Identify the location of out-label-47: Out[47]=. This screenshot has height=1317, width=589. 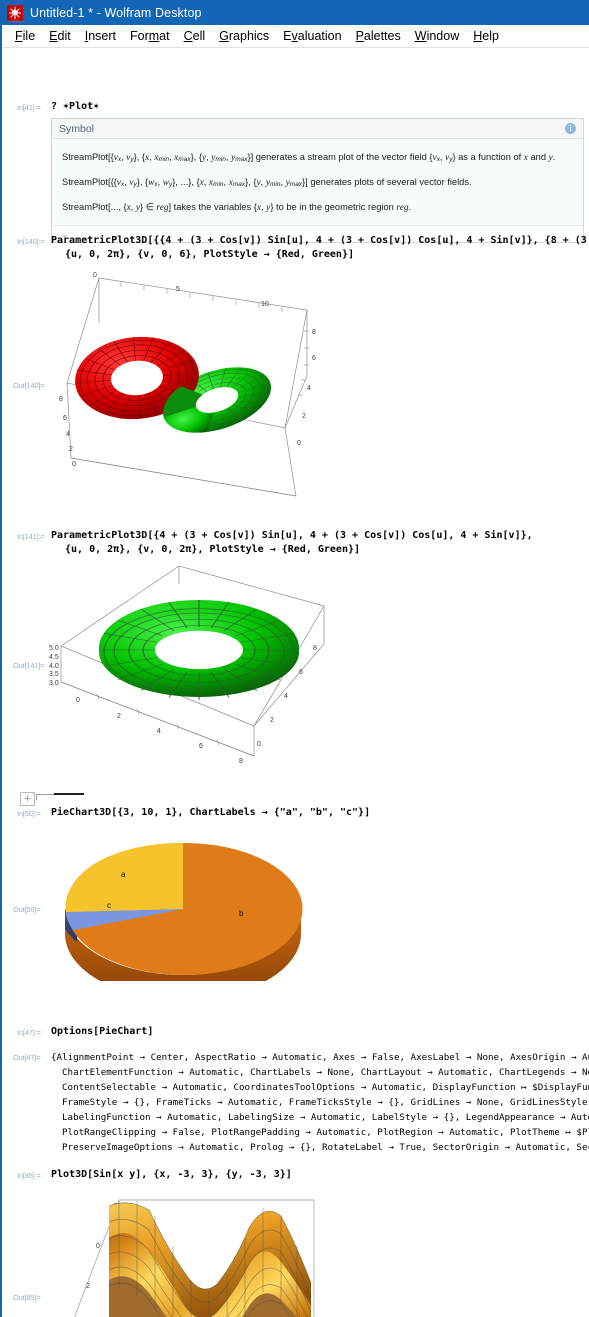
(27, 1057).